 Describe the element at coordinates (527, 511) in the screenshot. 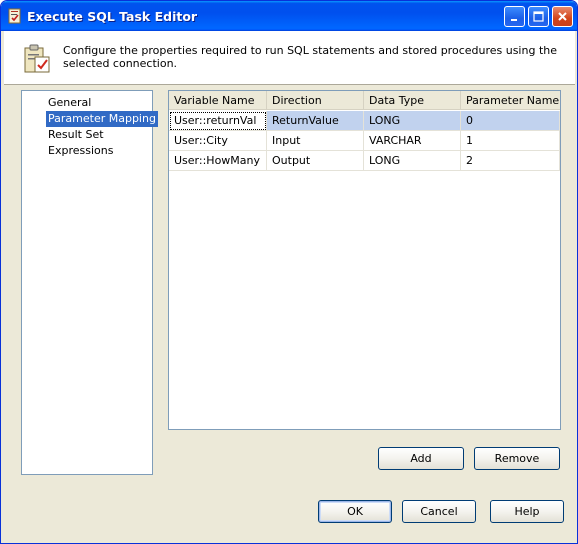

I see `help-button: Help` at that location.